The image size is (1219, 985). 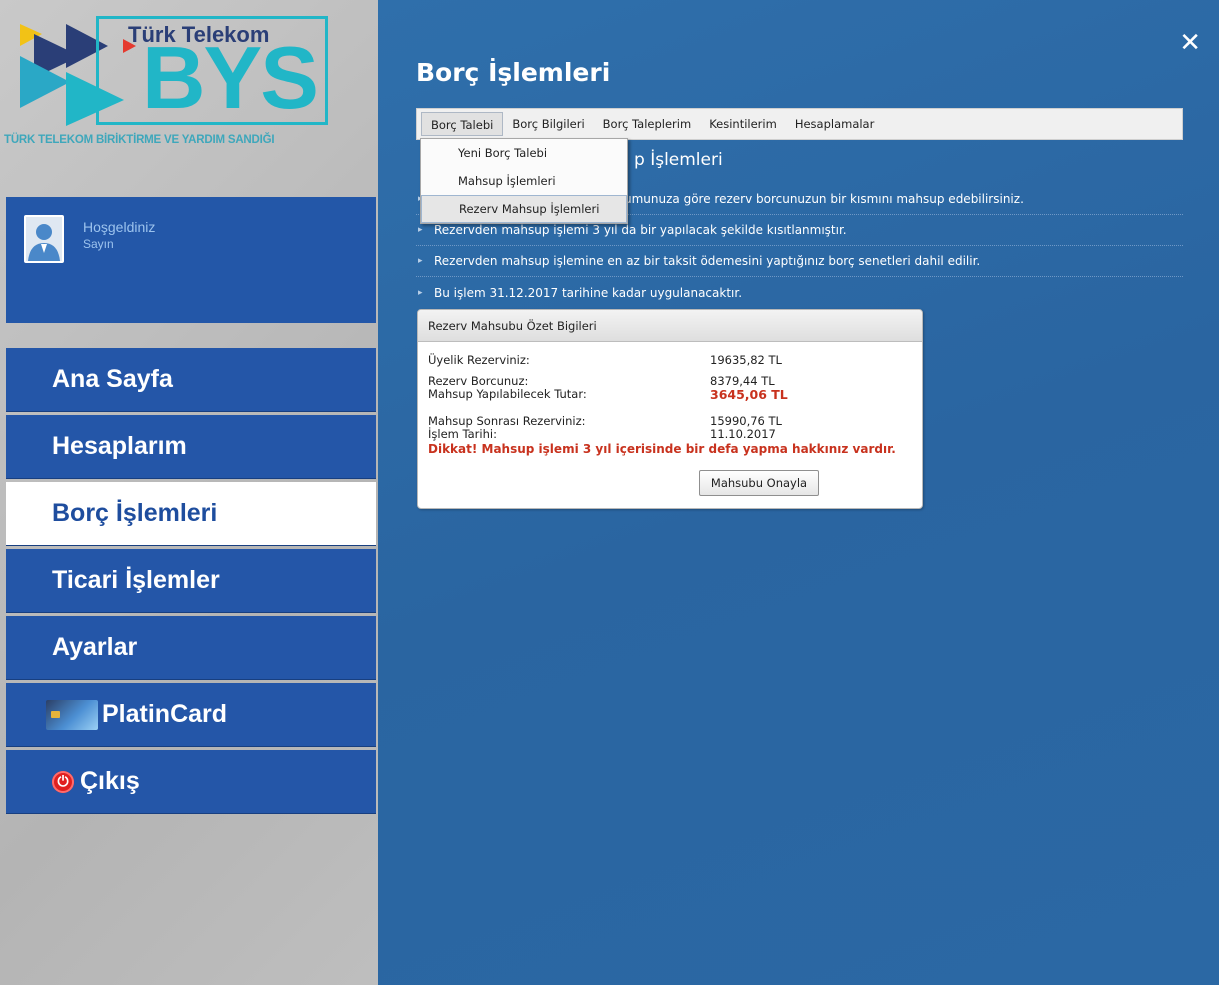 I want to click on logo: Türk Telekom BYS, so click(x=174, y=71).